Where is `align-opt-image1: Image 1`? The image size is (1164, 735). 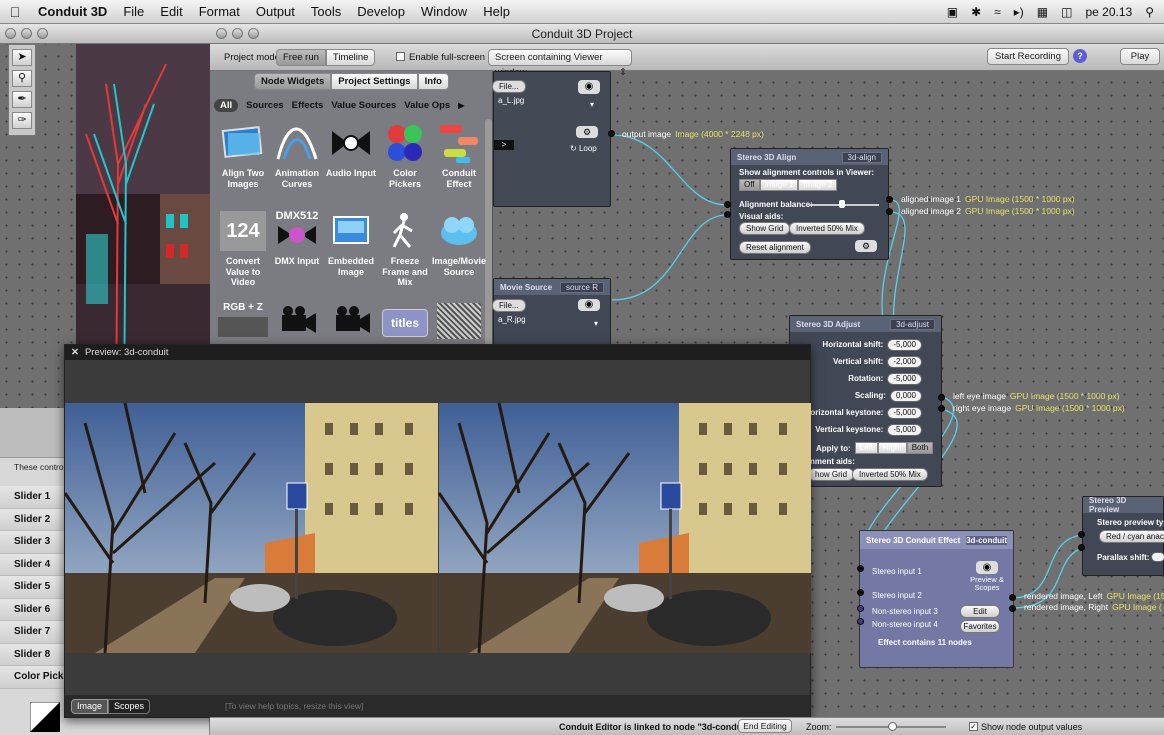 align-opt-image1: Image 1 is located at coordinates (779, 185).